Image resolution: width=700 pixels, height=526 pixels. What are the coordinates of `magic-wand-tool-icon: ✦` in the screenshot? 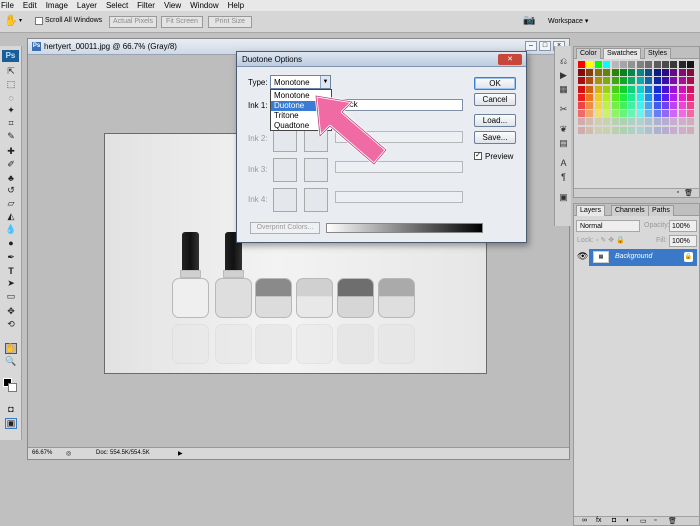 It's located at (11, 110).